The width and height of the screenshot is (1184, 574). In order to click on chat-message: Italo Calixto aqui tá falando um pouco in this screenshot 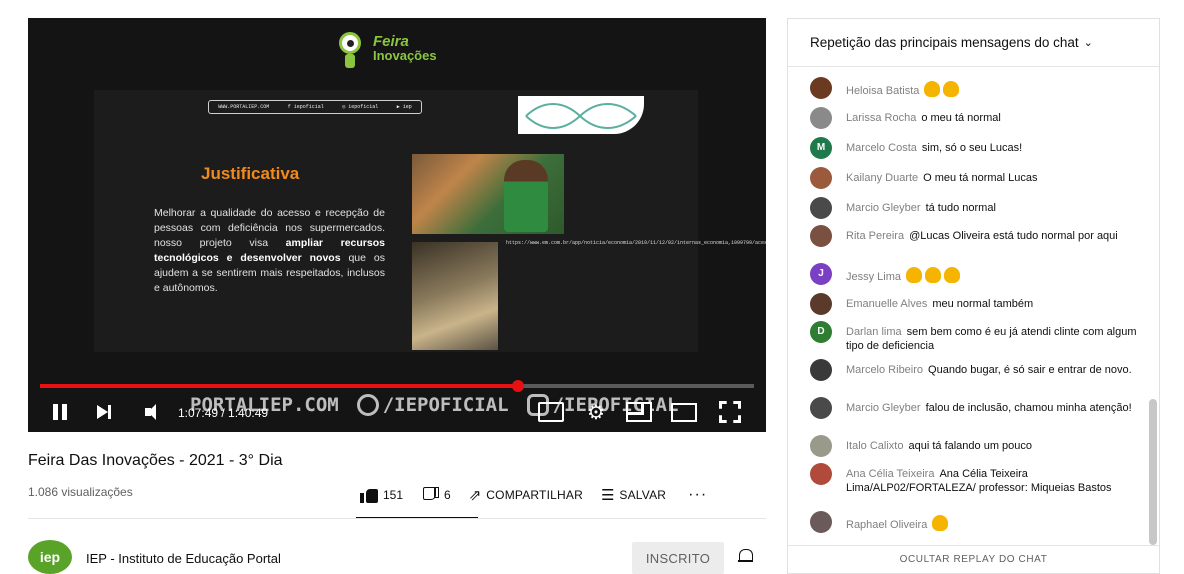, I will do `click(975, 446)`.